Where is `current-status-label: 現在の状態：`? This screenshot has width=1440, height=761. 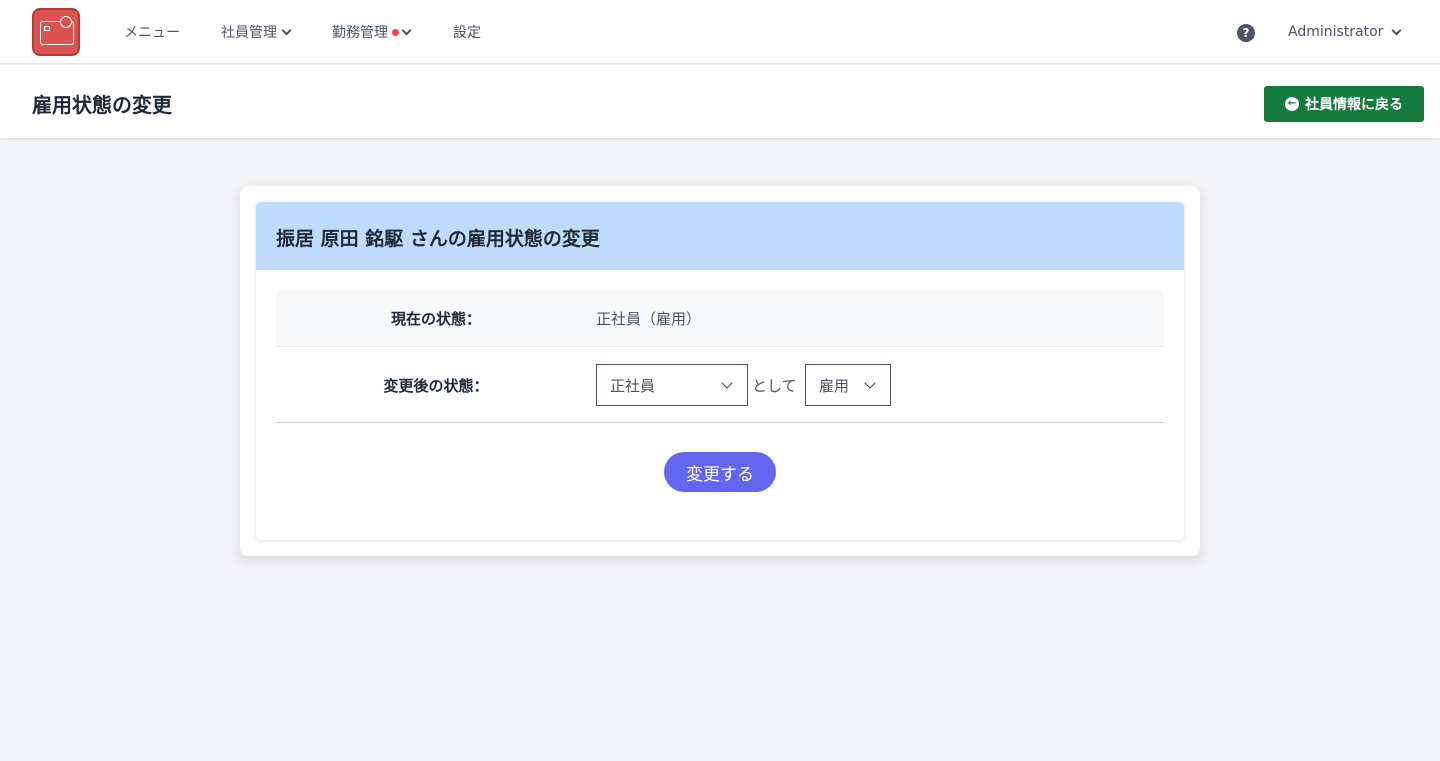
current-status-label: 現在の状態： is located at coordinates (435, 319).